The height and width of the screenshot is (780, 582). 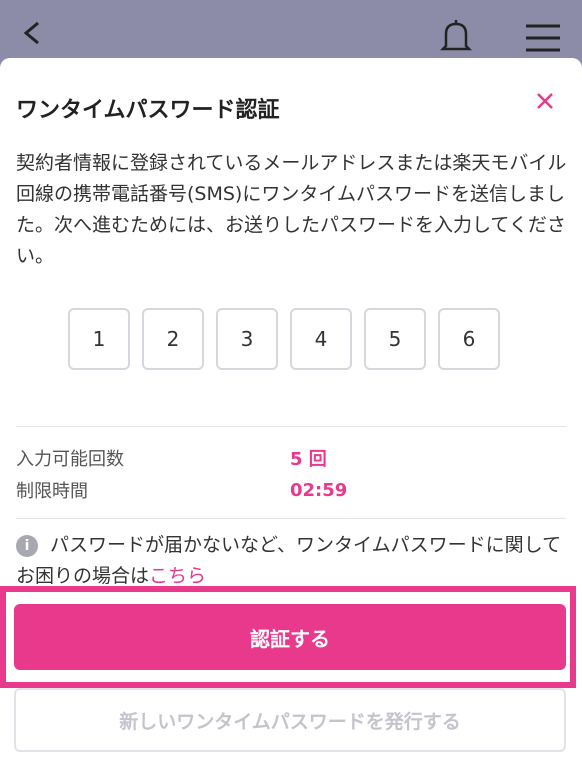 I want to click on help-message: パスワードが届かないなど、ワンタイムパスワードに関してお困りの場合は, so click(x=289, y=560).